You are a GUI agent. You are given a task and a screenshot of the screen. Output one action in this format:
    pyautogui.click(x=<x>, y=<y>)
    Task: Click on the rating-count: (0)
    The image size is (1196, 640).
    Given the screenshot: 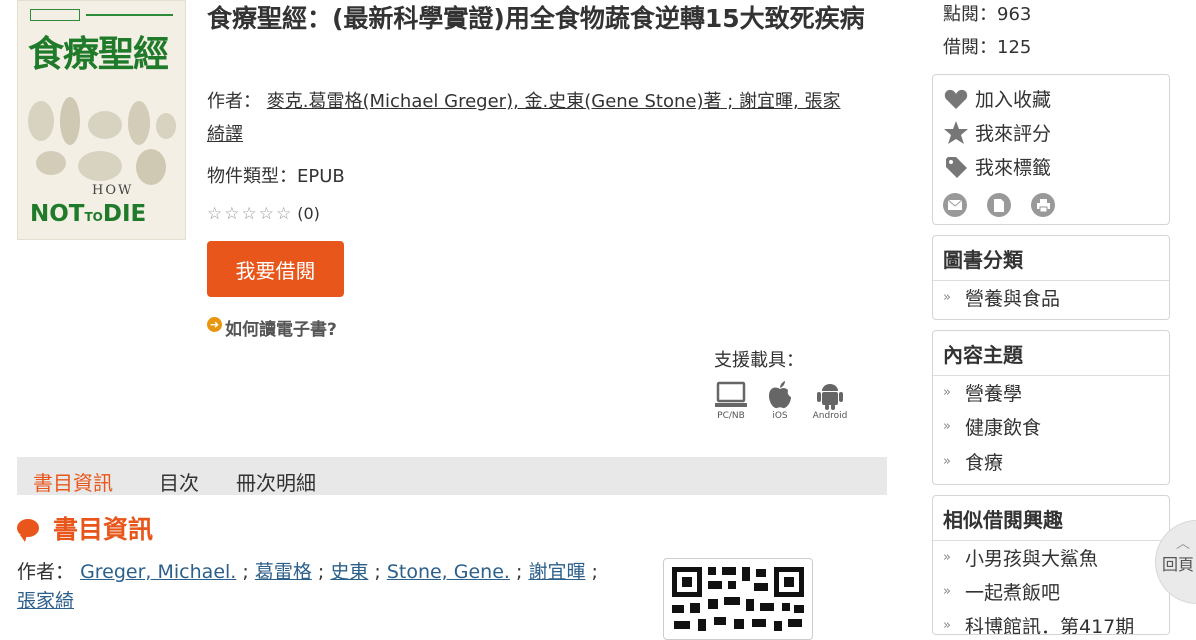 What is the action you would take?
    pyautogui.click(x=308, y=213)
    